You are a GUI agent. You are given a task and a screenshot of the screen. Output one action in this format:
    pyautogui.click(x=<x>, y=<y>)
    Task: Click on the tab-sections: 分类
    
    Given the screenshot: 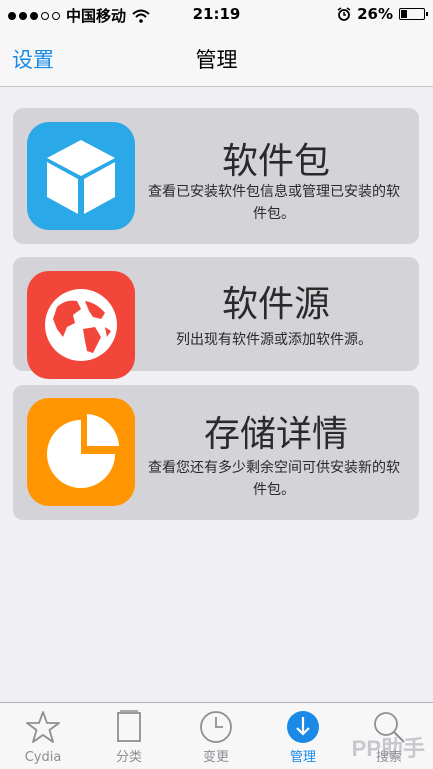 What is the action you would take?
    pyautogui.click(x=129, y=736)
    